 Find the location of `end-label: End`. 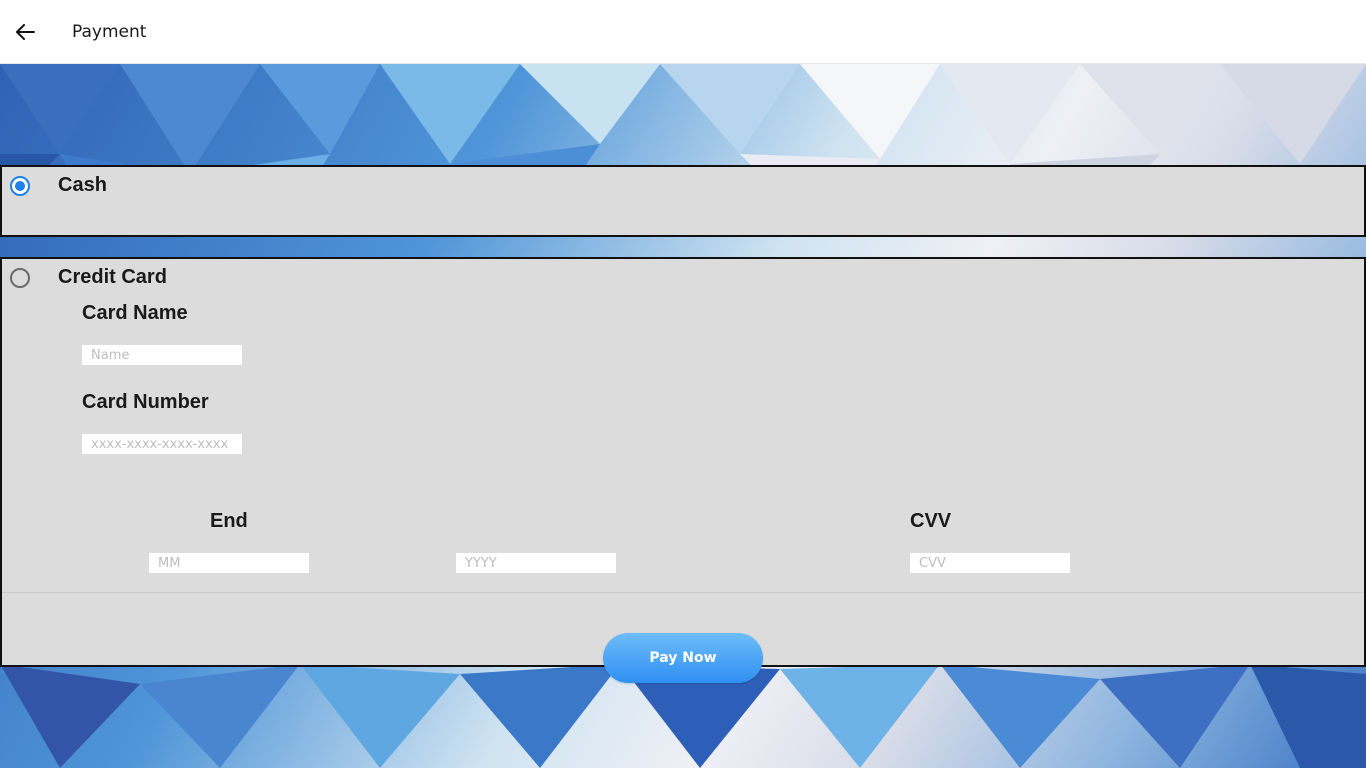

end-label: End is located at coordinates (229, 521).